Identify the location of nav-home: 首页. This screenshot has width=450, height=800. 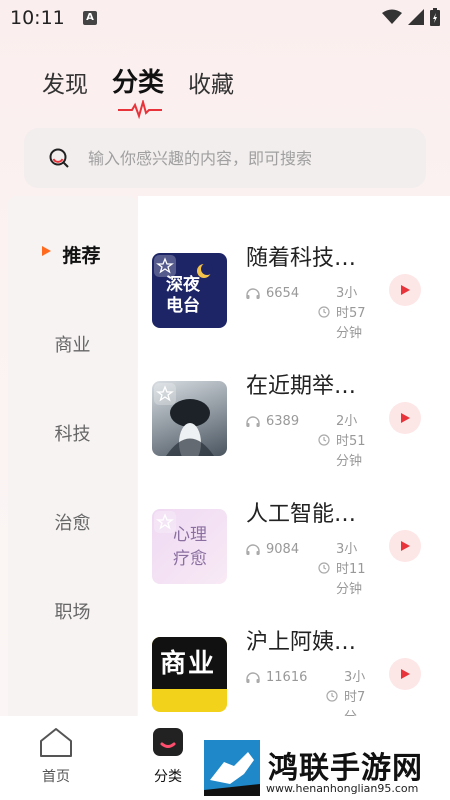
(56, 756).